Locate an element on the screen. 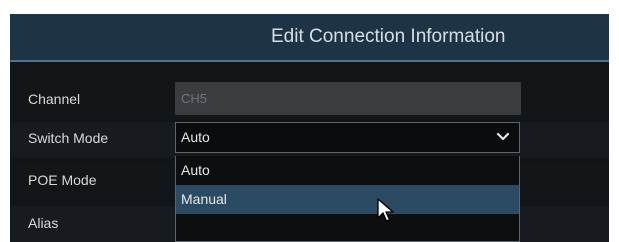 The height and width of the screenshot is (242, 619). channel-field: CH5 is located at coordinates (348, 98).